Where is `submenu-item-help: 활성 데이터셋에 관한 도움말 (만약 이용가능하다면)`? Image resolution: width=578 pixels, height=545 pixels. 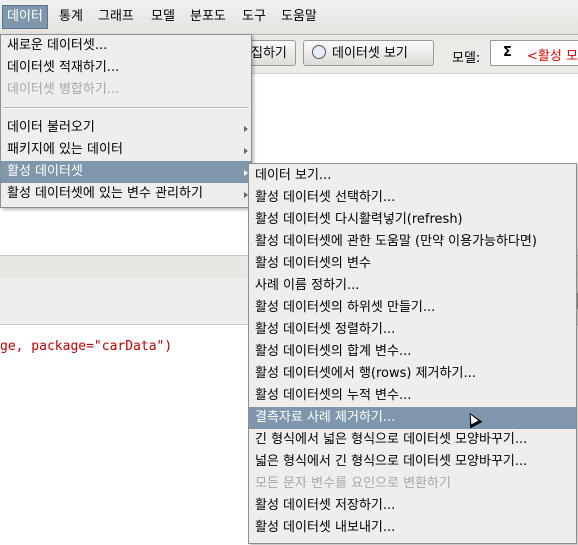
submenu-item-help: 활성 데이터셋에 관한 도움말 (만약 이용가능하다면) is located at coordinates (412, 242).